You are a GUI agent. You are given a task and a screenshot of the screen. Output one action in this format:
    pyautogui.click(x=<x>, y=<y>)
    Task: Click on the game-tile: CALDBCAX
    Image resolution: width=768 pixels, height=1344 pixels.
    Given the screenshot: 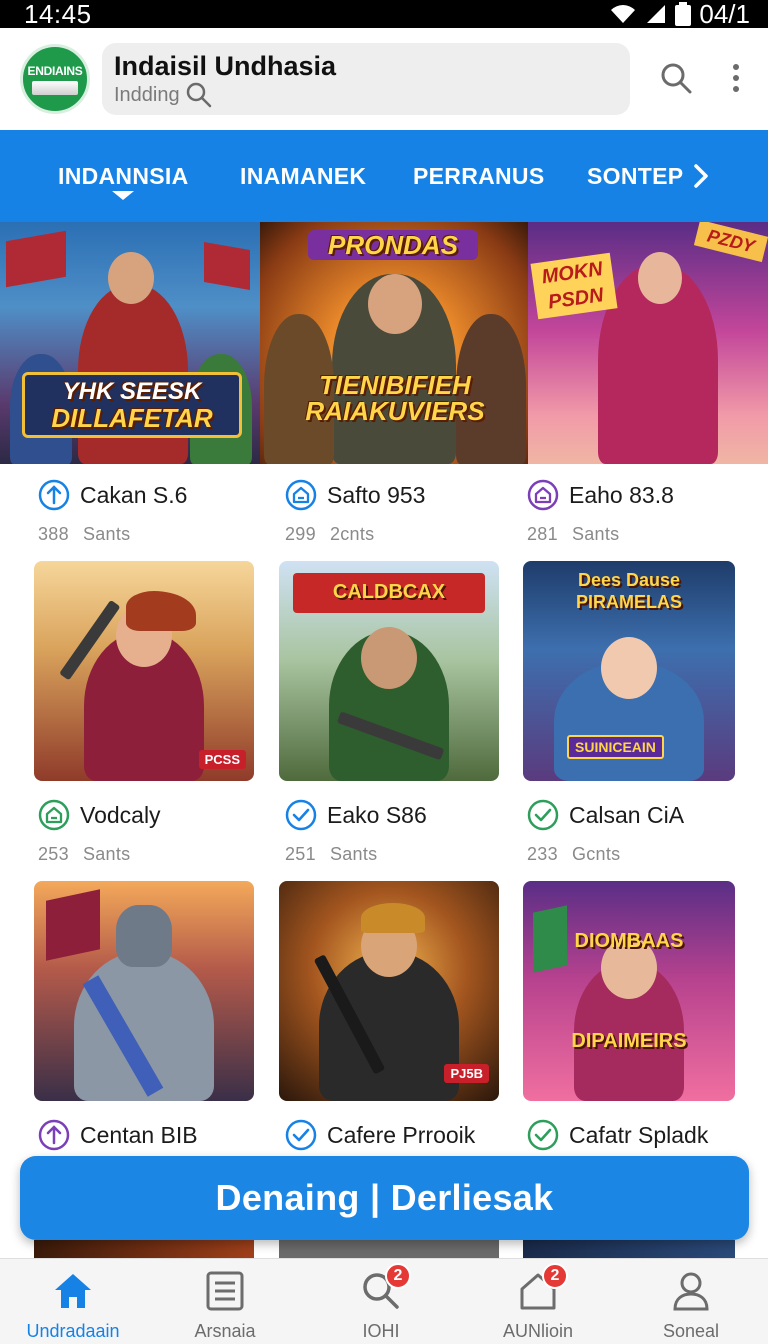 What is the action you would take?
    pyautogui.click(x=389, y=671)
    